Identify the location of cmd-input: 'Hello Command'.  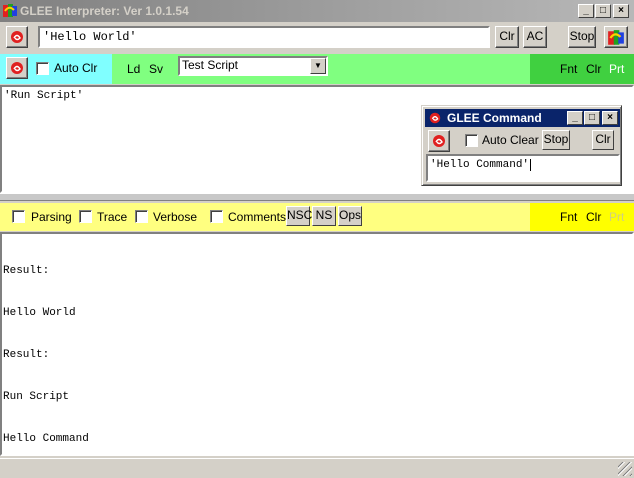
(523, 168).